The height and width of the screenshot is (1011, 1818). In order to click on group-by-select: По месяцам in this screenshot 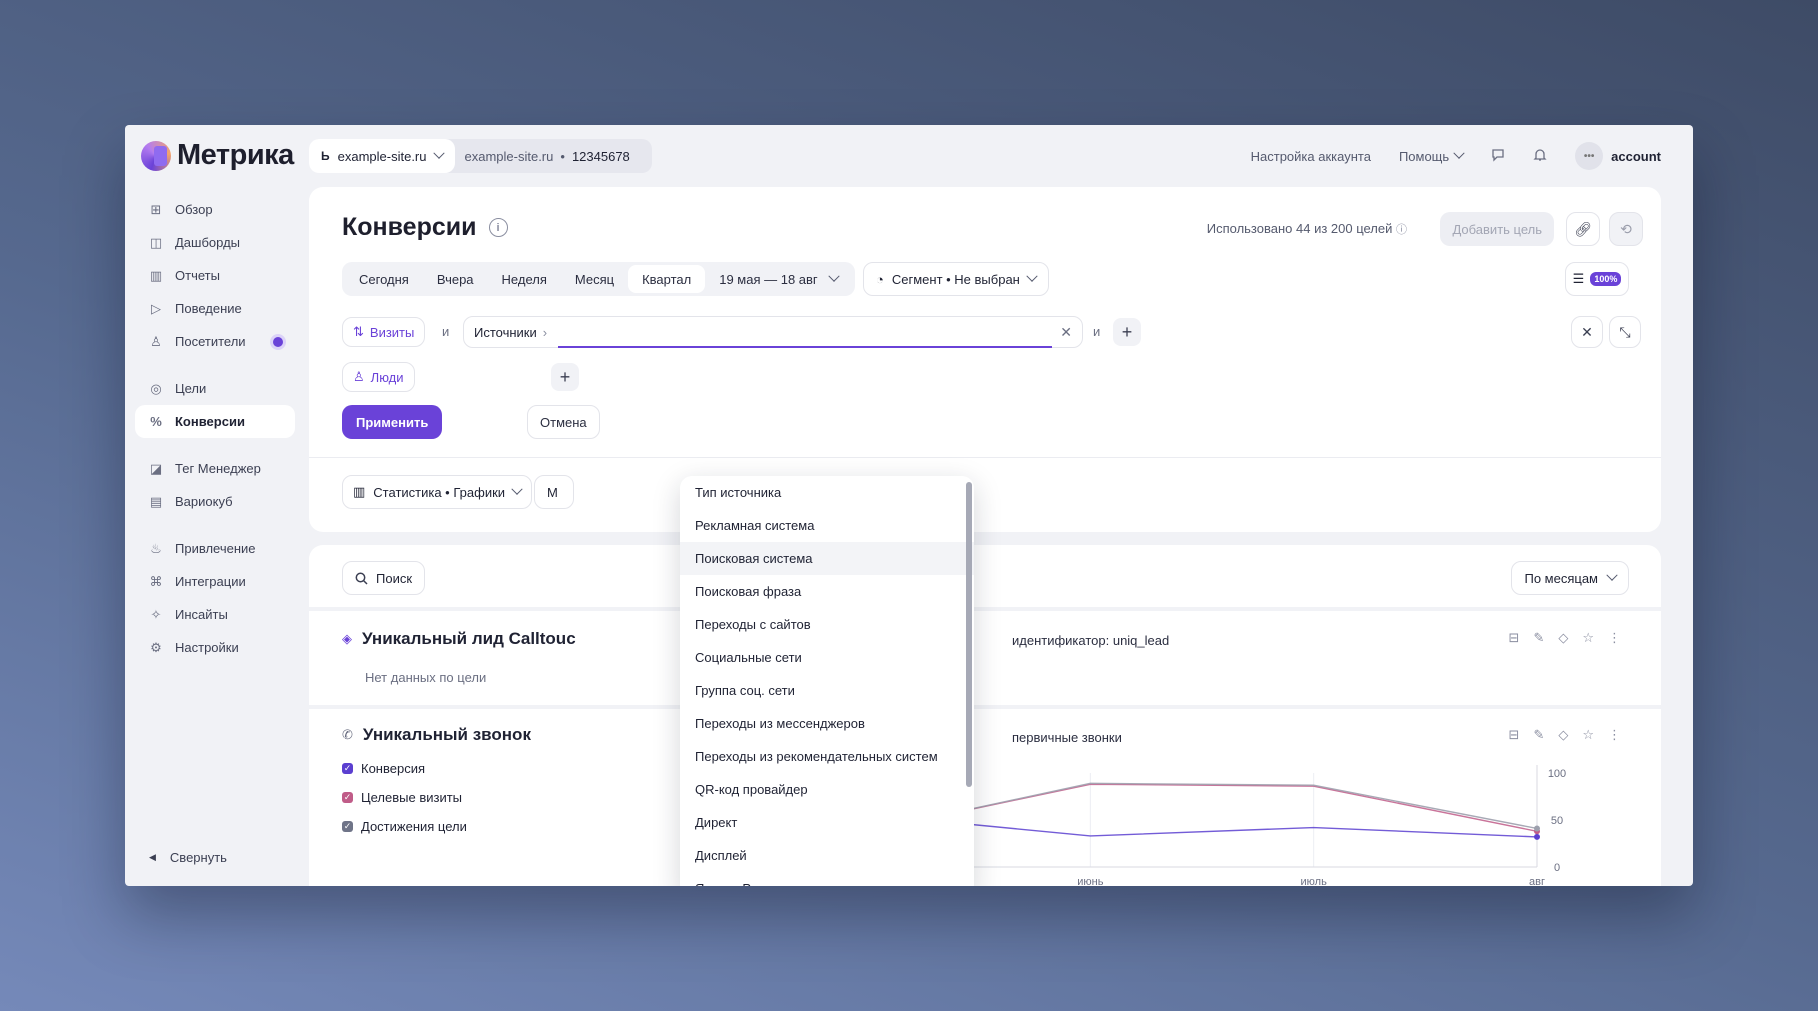, I will do `click(1570, 578)`.